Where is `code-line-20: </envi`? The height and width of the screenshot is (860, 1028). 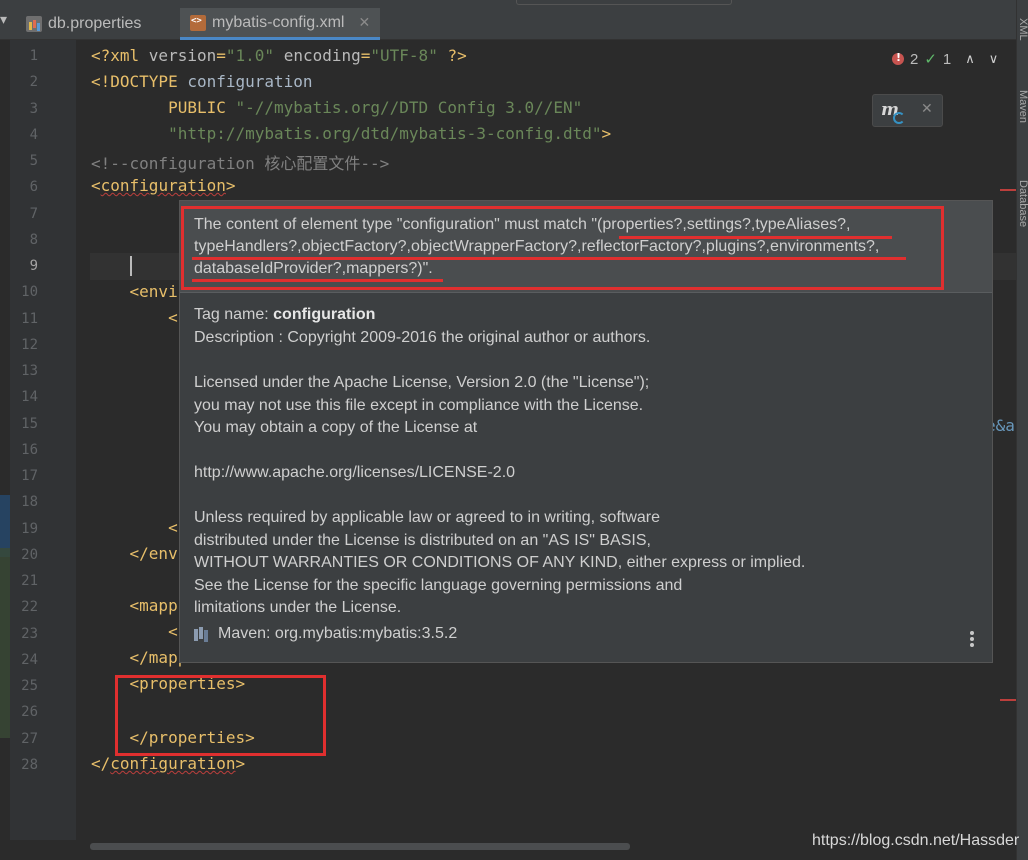
code-line-20: </envi is located at coordinates (139, 553).